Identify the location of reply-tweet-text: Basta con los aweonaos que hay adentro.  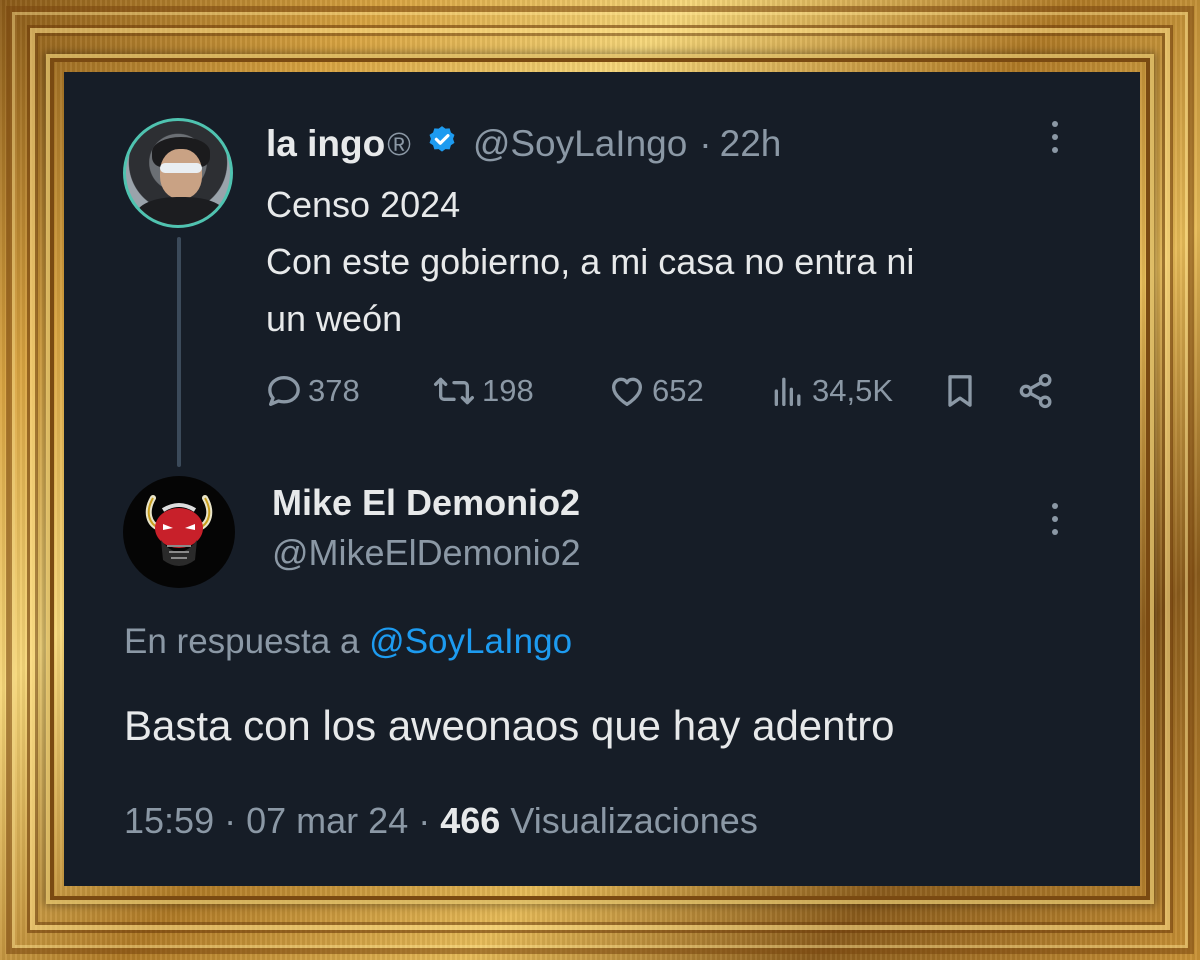
(509, 725).